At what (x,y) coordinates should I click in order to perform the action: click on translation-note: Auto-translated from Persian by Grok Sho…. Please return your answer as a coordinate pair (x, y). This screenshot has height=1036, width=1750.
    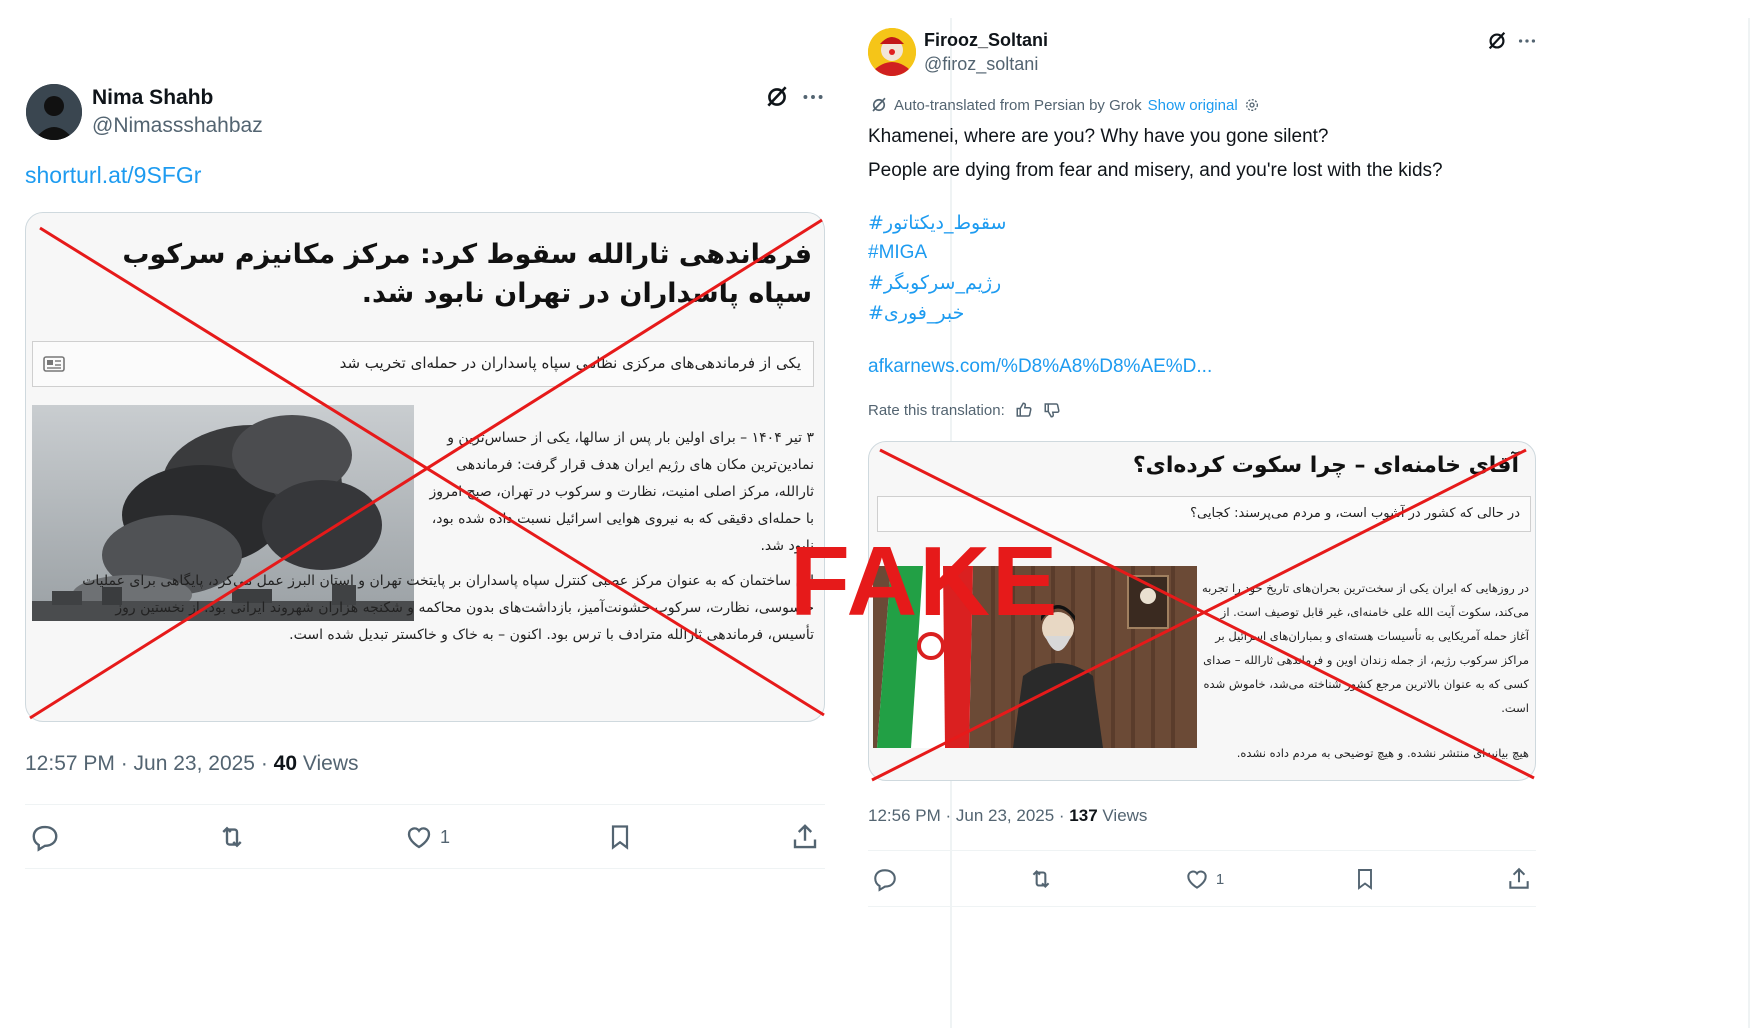
    Looking at the image, I should click on (1065, 105).